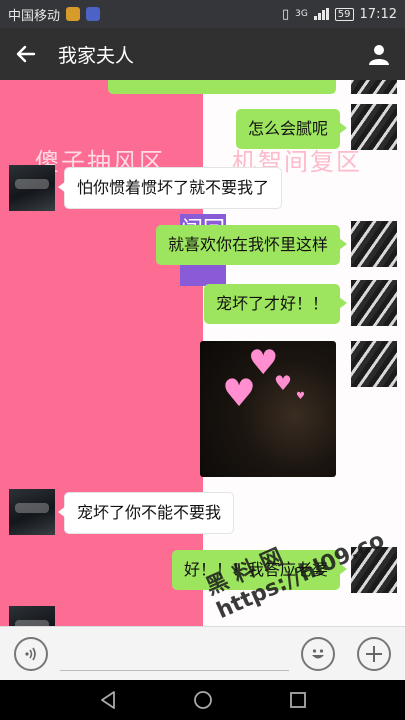 The width and height of the screenshot is (405, 720). I want to click on message-bubble-outgoing: 怎么会腻呢, so click(291, 129).